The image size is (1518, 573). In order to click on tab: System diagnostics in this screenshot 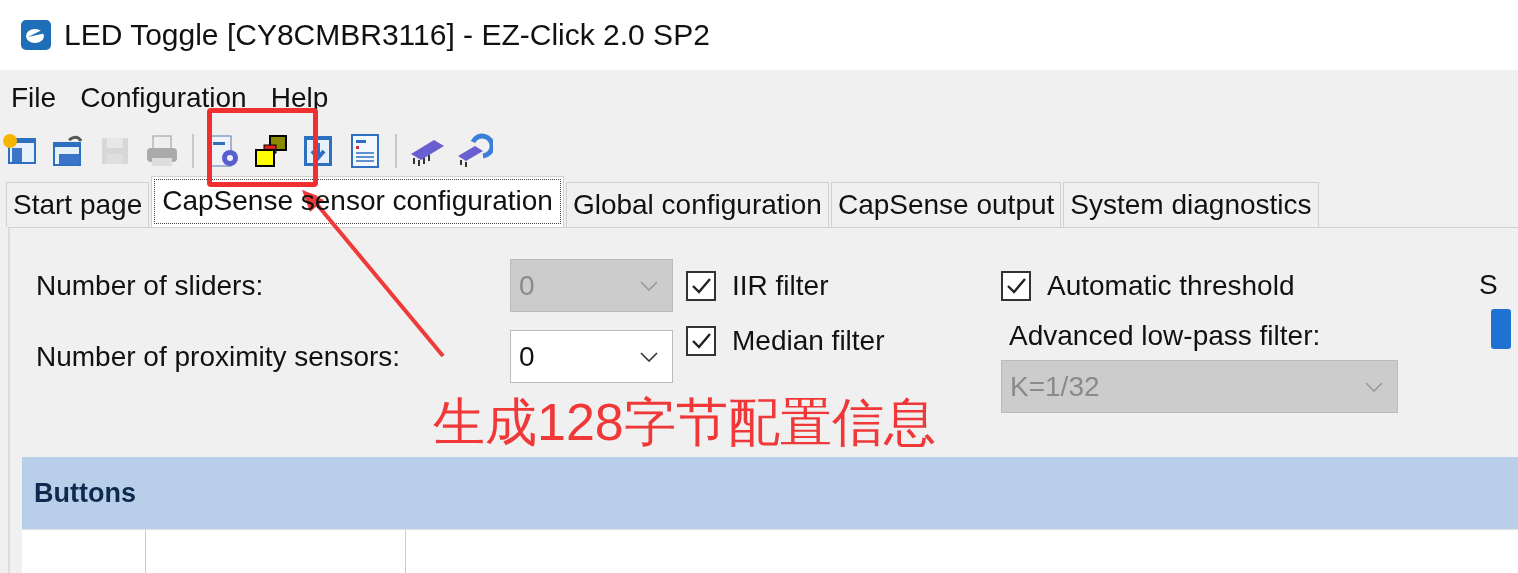, I will do `click(1191, 204)`.